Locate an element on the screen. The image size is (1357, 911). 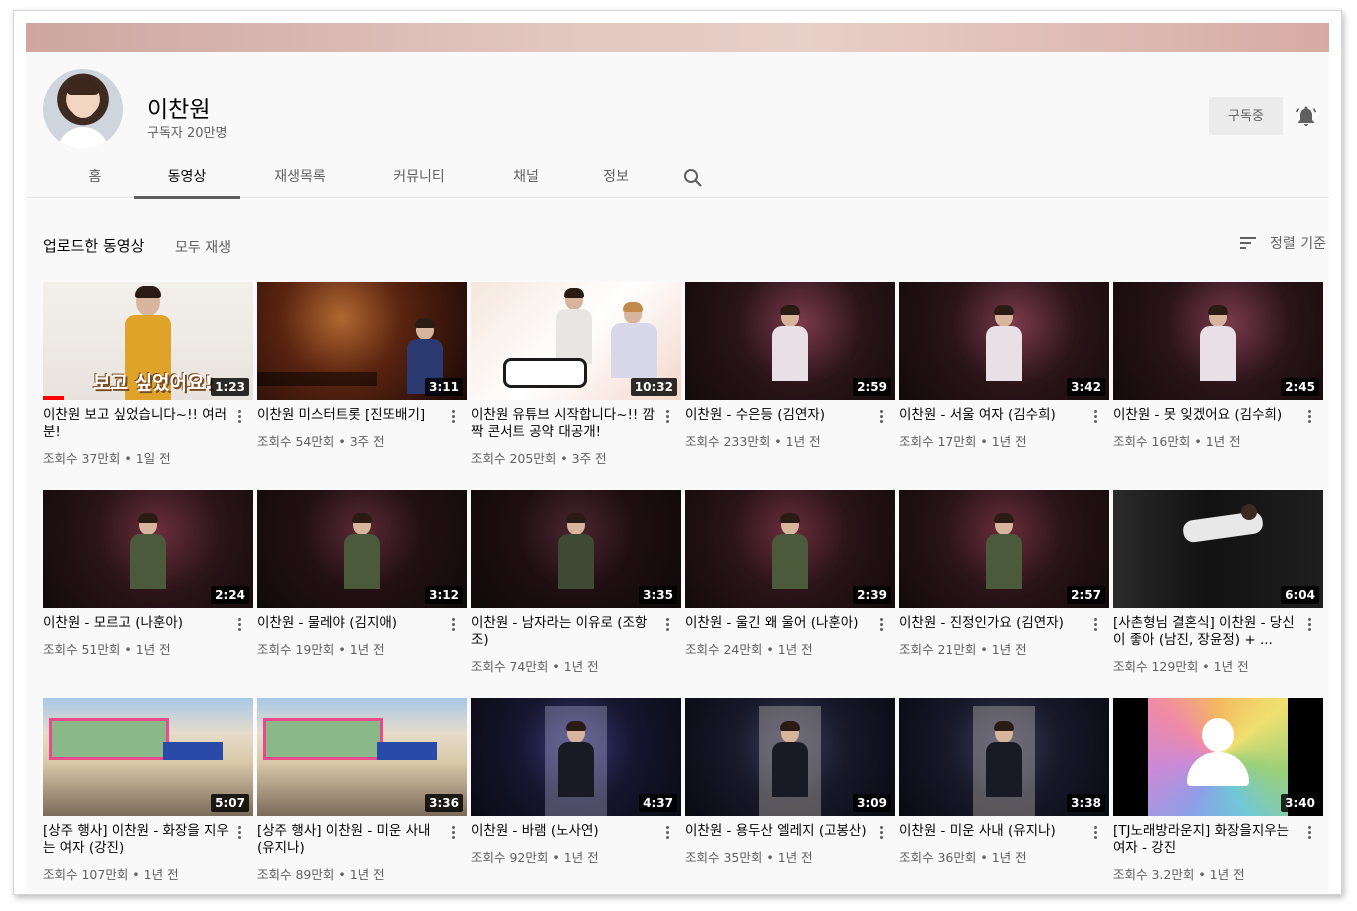
video-title: 이찬원 - 바램 (노사연) is located at coordinates (565, 831).